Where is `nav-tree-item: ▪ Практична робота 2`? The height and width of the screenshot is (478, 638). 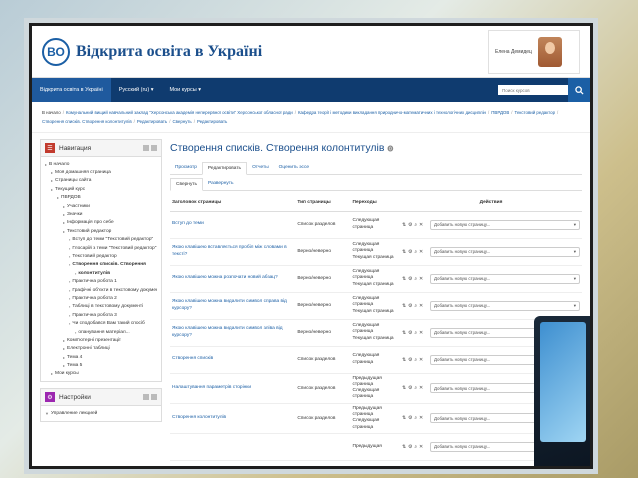 nav-tree-item: ▪ Практична робота 2 is located at coordinates (101, 298).